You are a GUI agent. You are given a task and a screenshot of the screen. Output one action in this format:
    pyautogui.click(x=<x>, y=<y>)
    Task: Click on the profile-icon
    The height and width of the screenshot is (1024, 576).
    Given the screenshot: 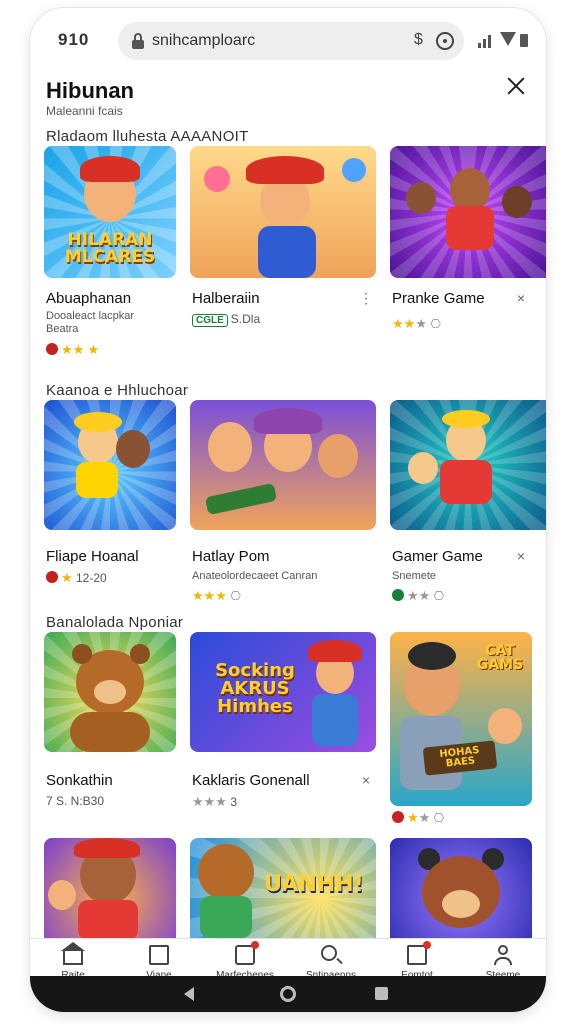 What is the action you would take?
    pyautogui.click(x=503, y=955)
    